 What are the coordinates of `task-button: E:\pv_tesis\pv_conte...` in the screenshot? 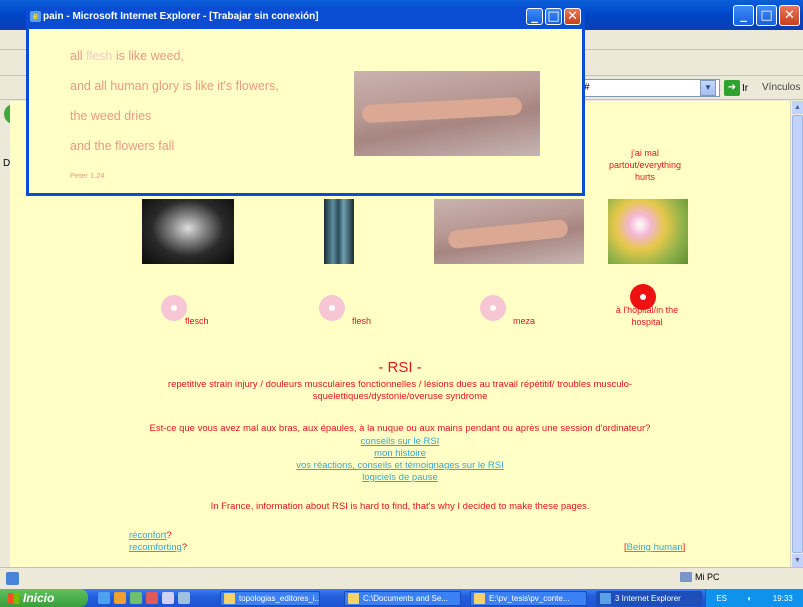 It's located at (528, 598).